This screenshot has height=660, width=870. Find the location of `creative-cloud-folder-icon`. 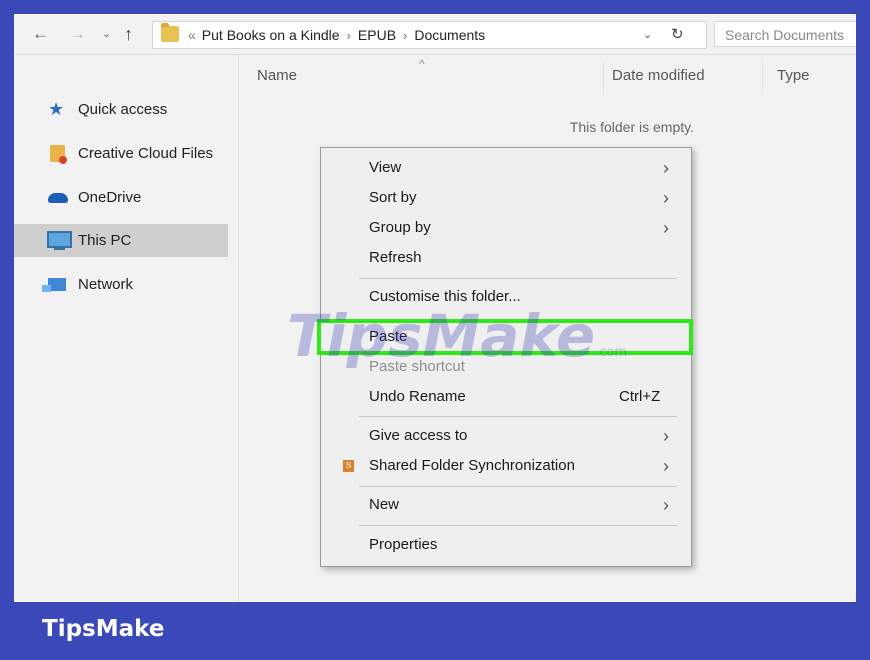

creative-cloud-folder-icon is located at coordinates (58, 154).